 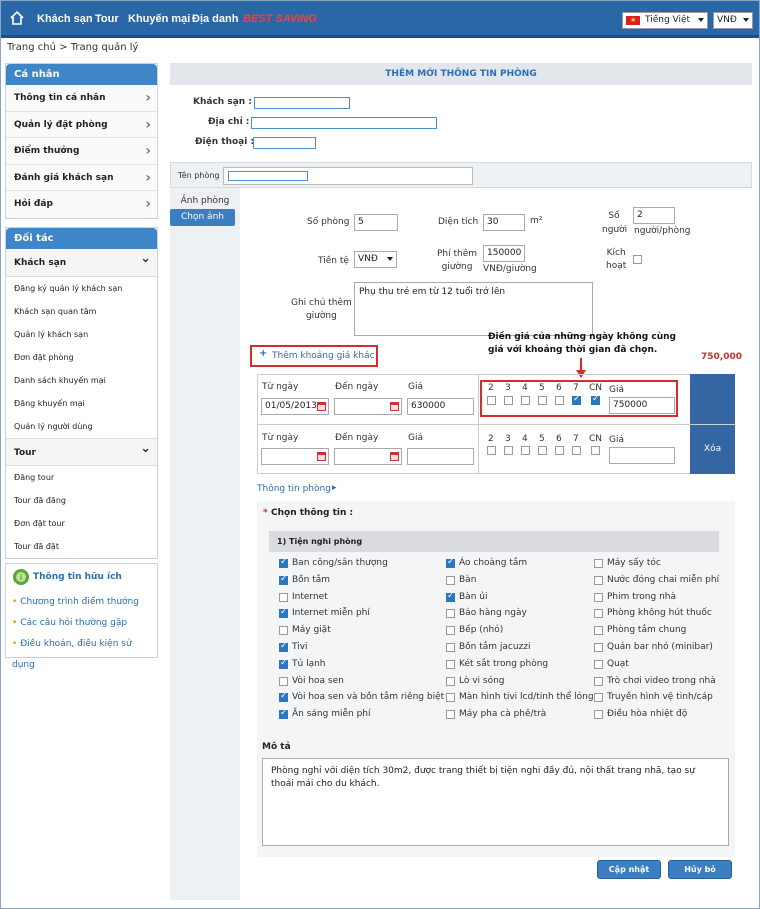 I want to click on choose-image-button: Chọn ảnh, so click(x=202, y=217).